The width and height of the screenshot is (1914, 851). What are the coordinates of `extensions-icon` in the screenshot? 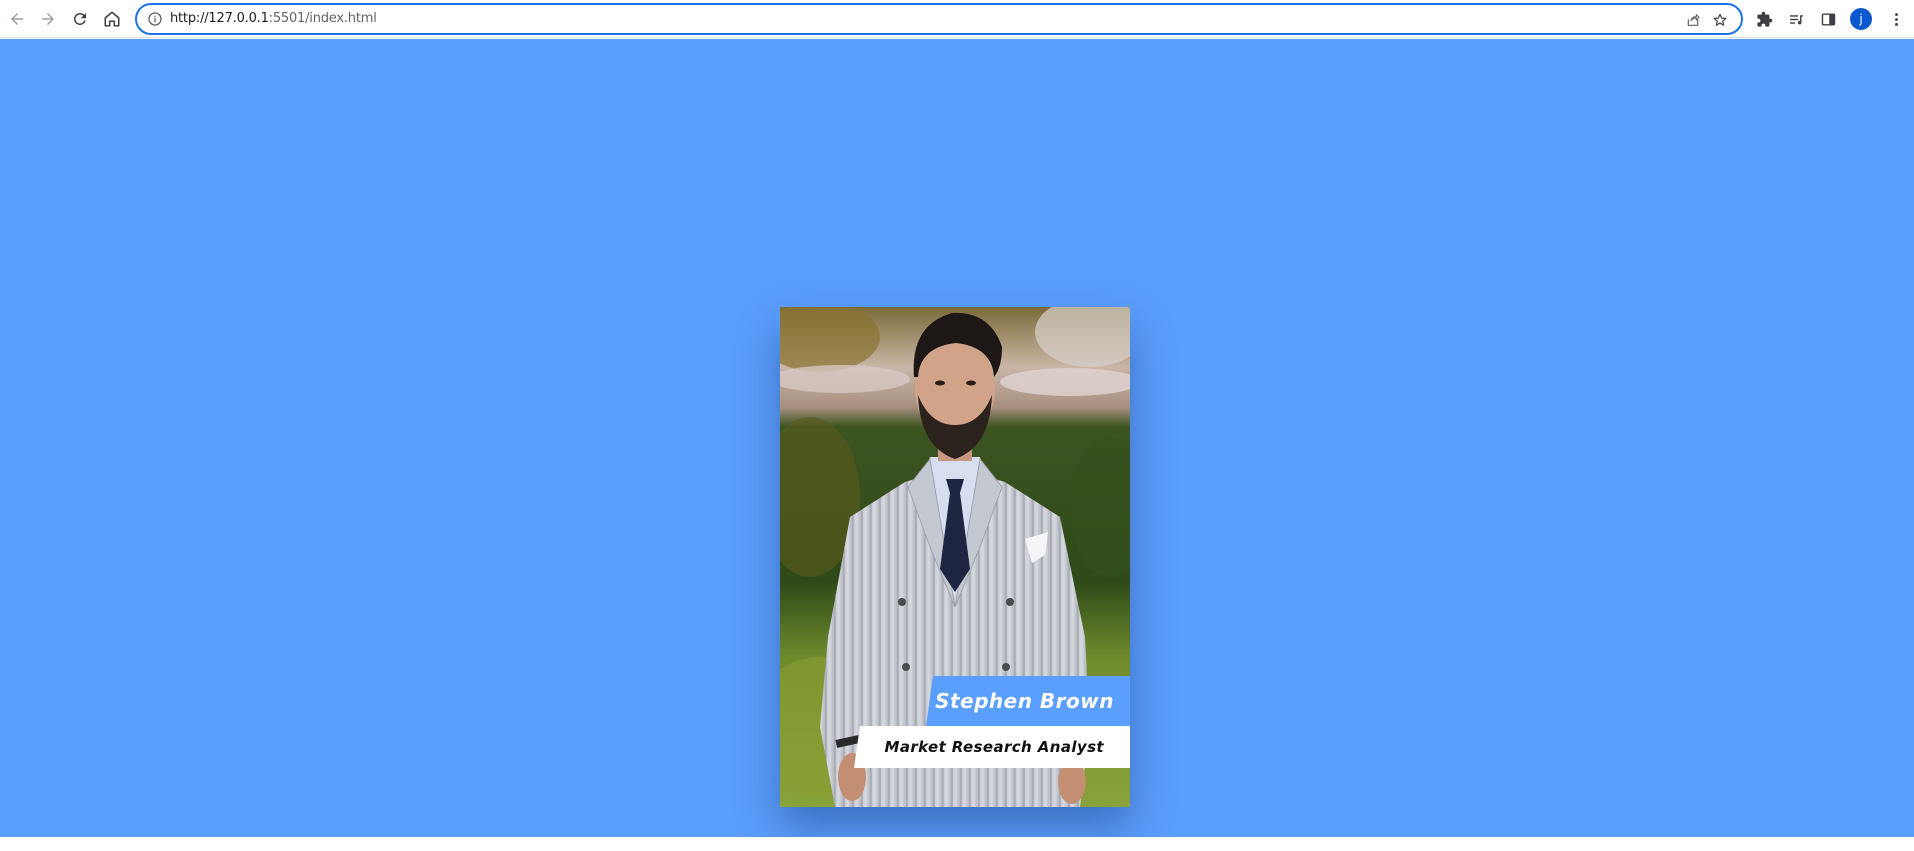 It's located at (1764, 19).